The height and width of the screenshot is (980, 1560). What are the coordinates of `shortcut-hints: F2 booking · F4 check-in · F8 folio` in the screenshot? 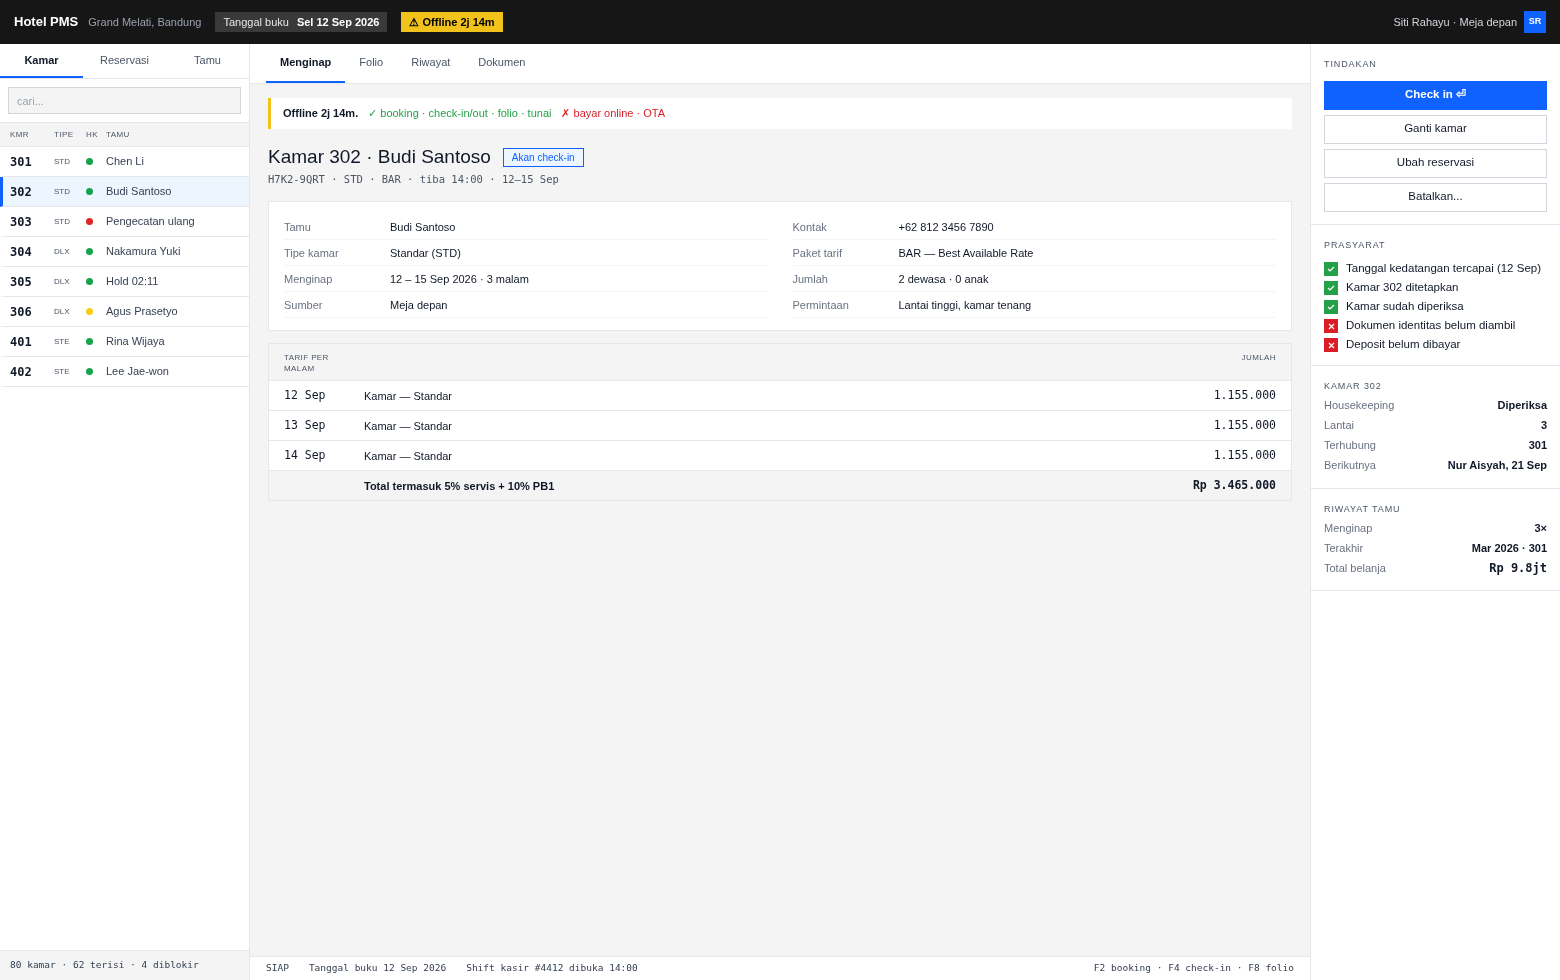 It's located at (1193, 968).